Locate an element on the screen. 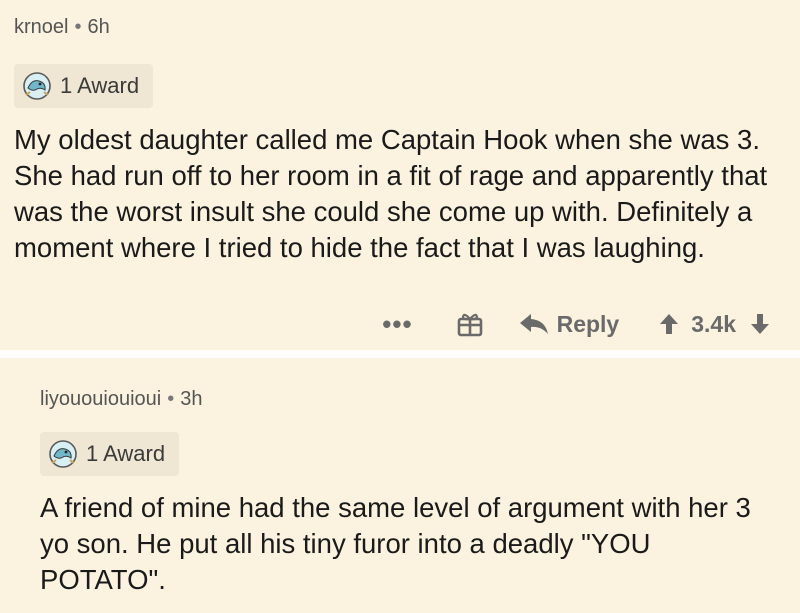  comment-author: liyououiouioui is located at coordinates (100, 399).